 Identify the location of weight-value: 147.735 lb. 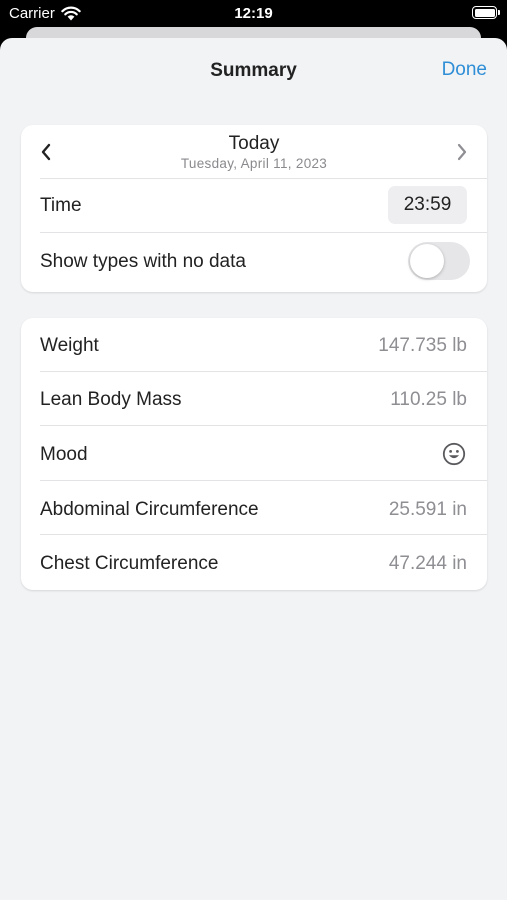
(422, 345).